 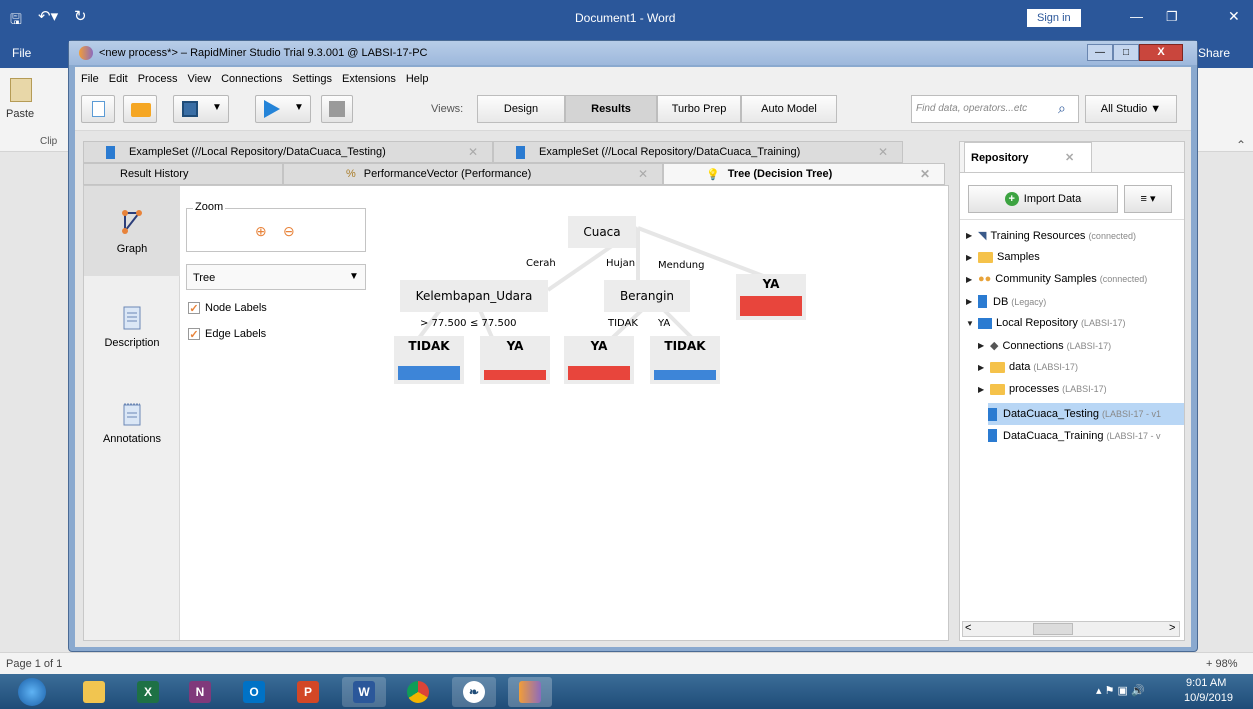 I want to click on repo-item-db: ▶ DB (Legacy), so click(x=1006, y=301).